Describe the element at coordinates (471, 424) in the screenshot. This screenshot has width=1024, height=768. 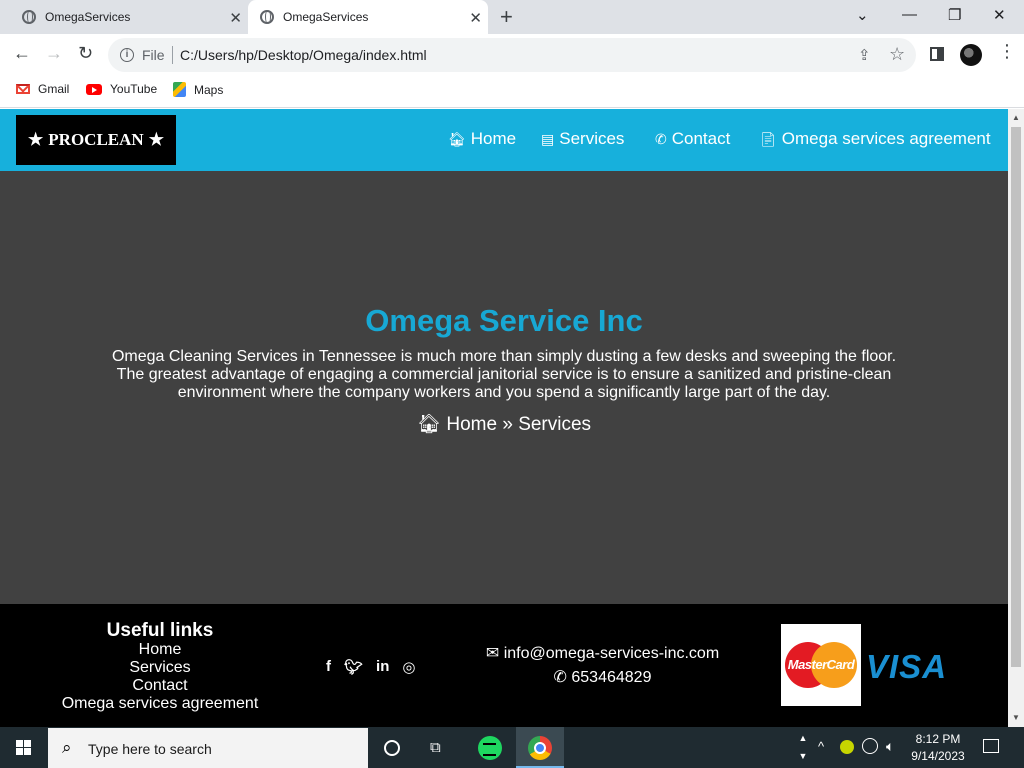
I see `breadcrumb-home: Home` at that location.